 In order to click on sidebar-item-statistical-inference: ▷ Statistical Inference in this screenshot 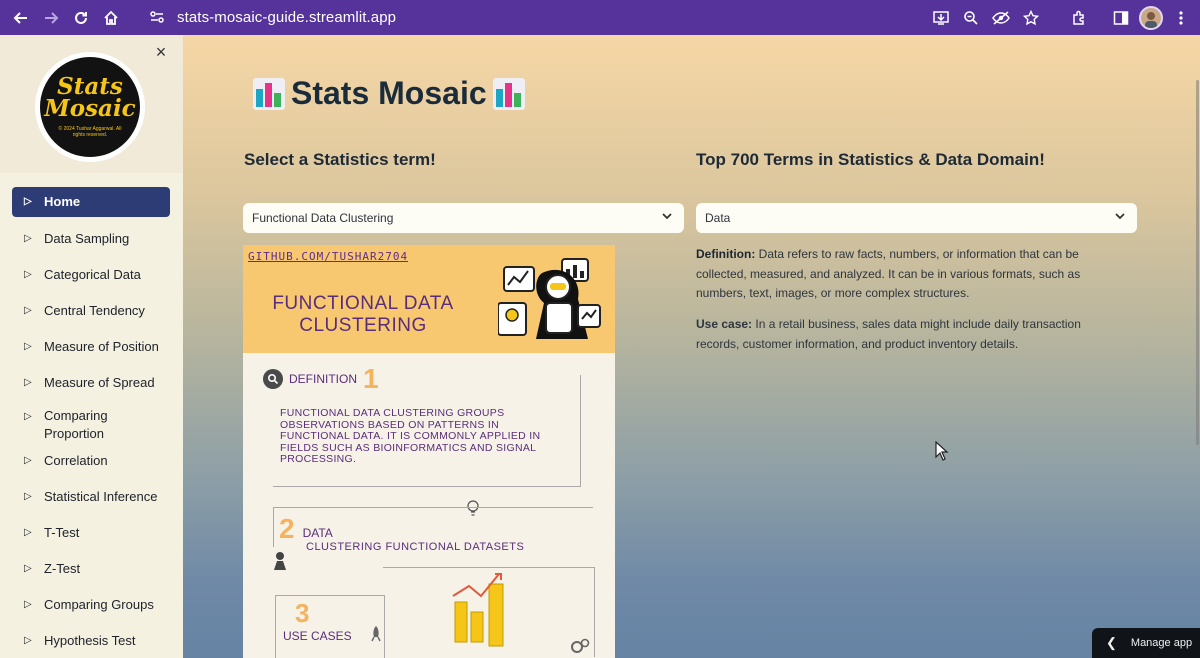, I will do `click(91, 496)`.